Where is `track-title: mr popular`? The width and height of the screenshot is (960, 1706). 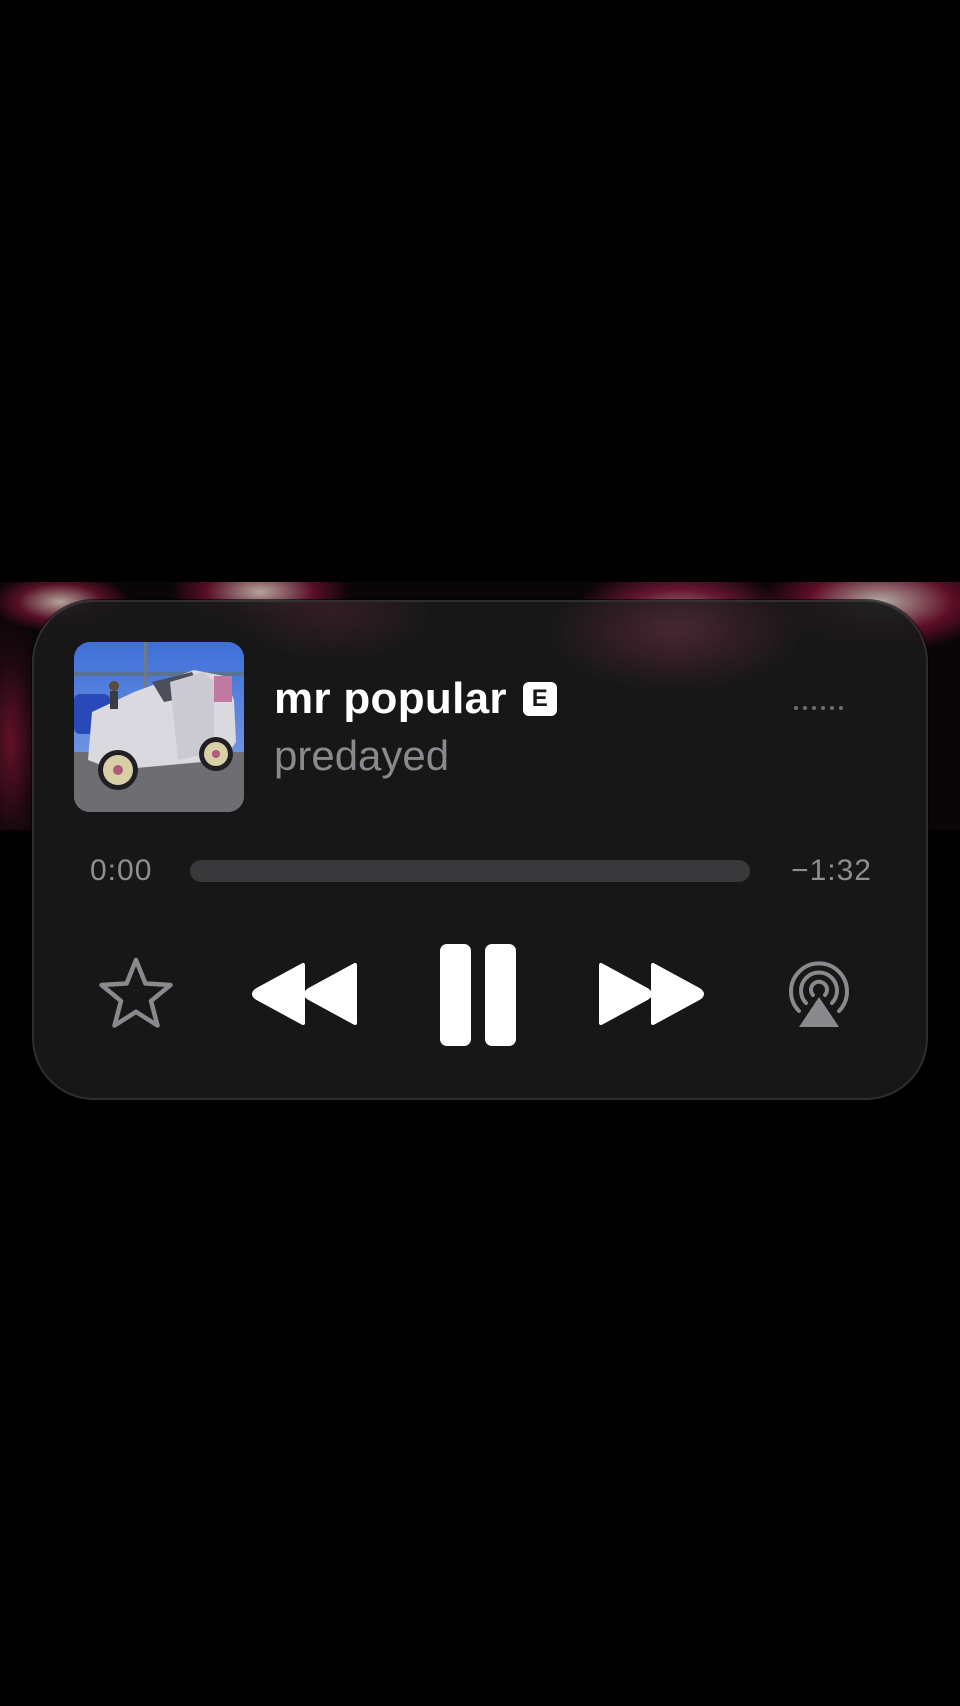 track-title: mr popular is located at coordinates (390, 699).